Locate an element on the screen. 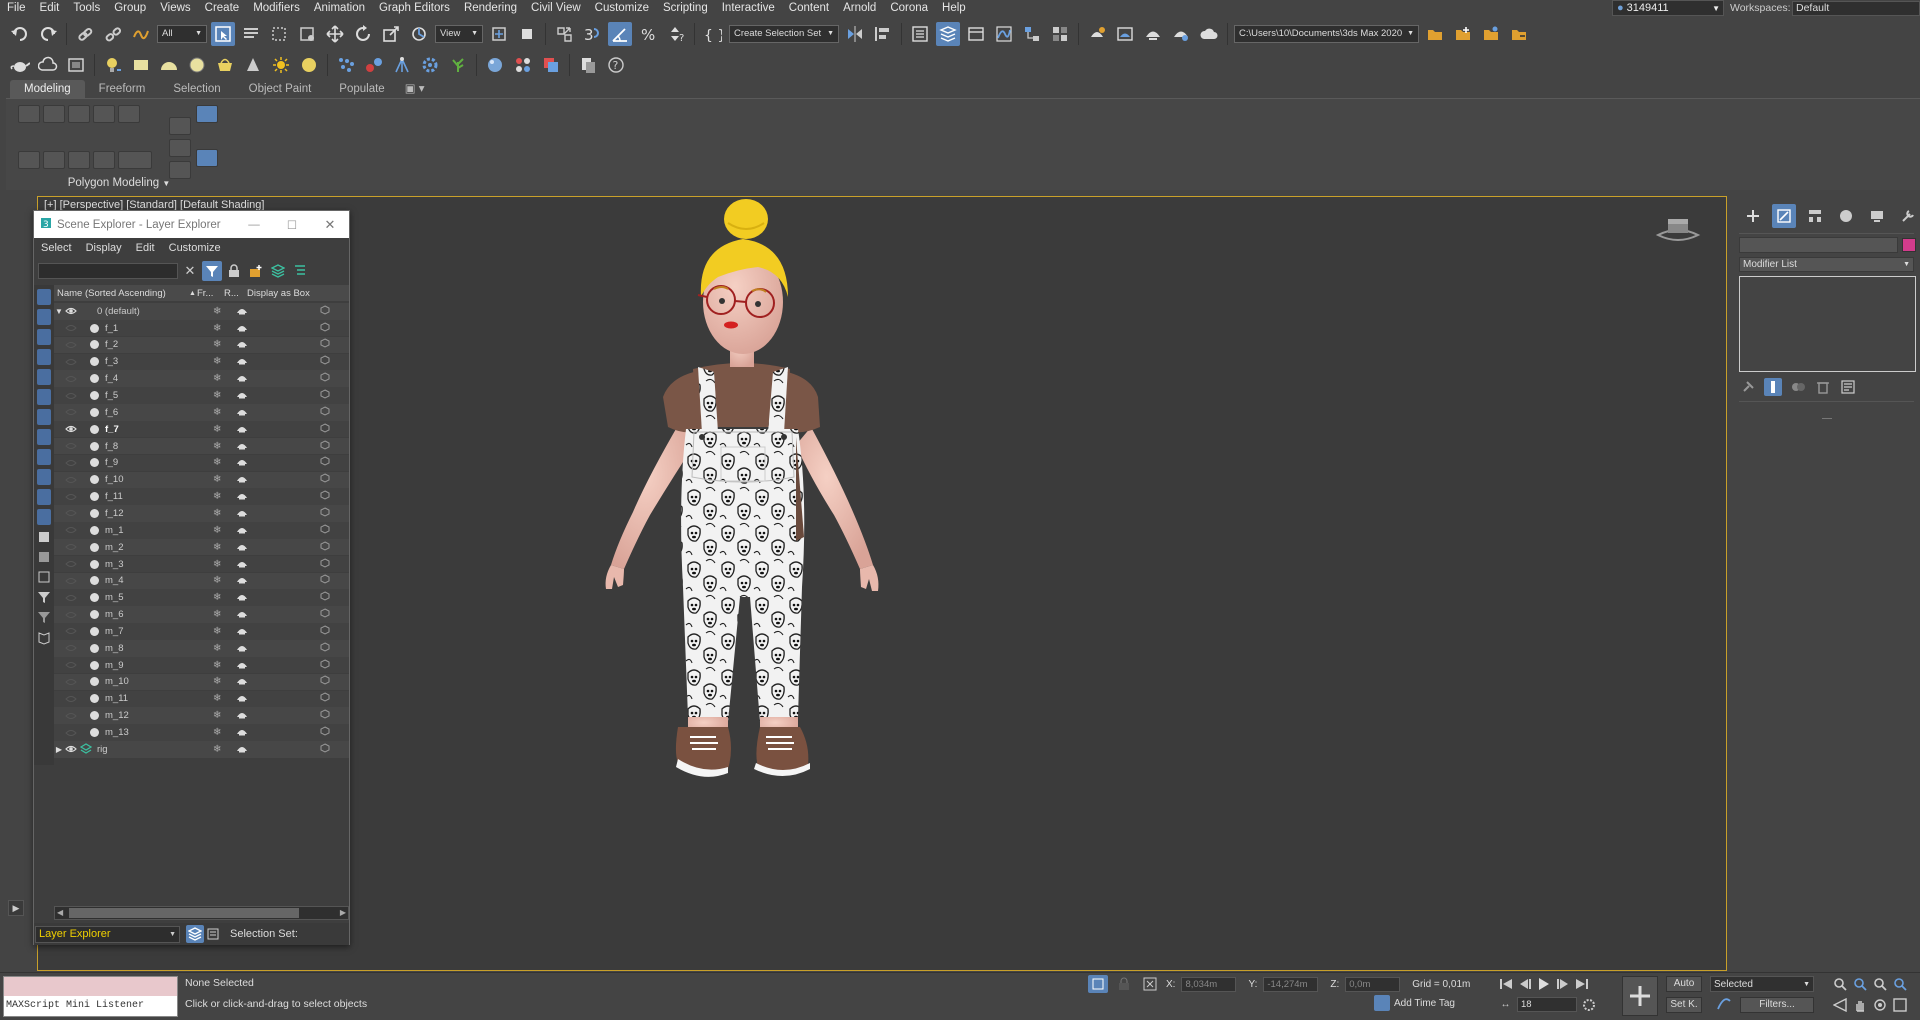  ribbon-options-icon: ▣ ▾ is located at coordinates (415, 89).